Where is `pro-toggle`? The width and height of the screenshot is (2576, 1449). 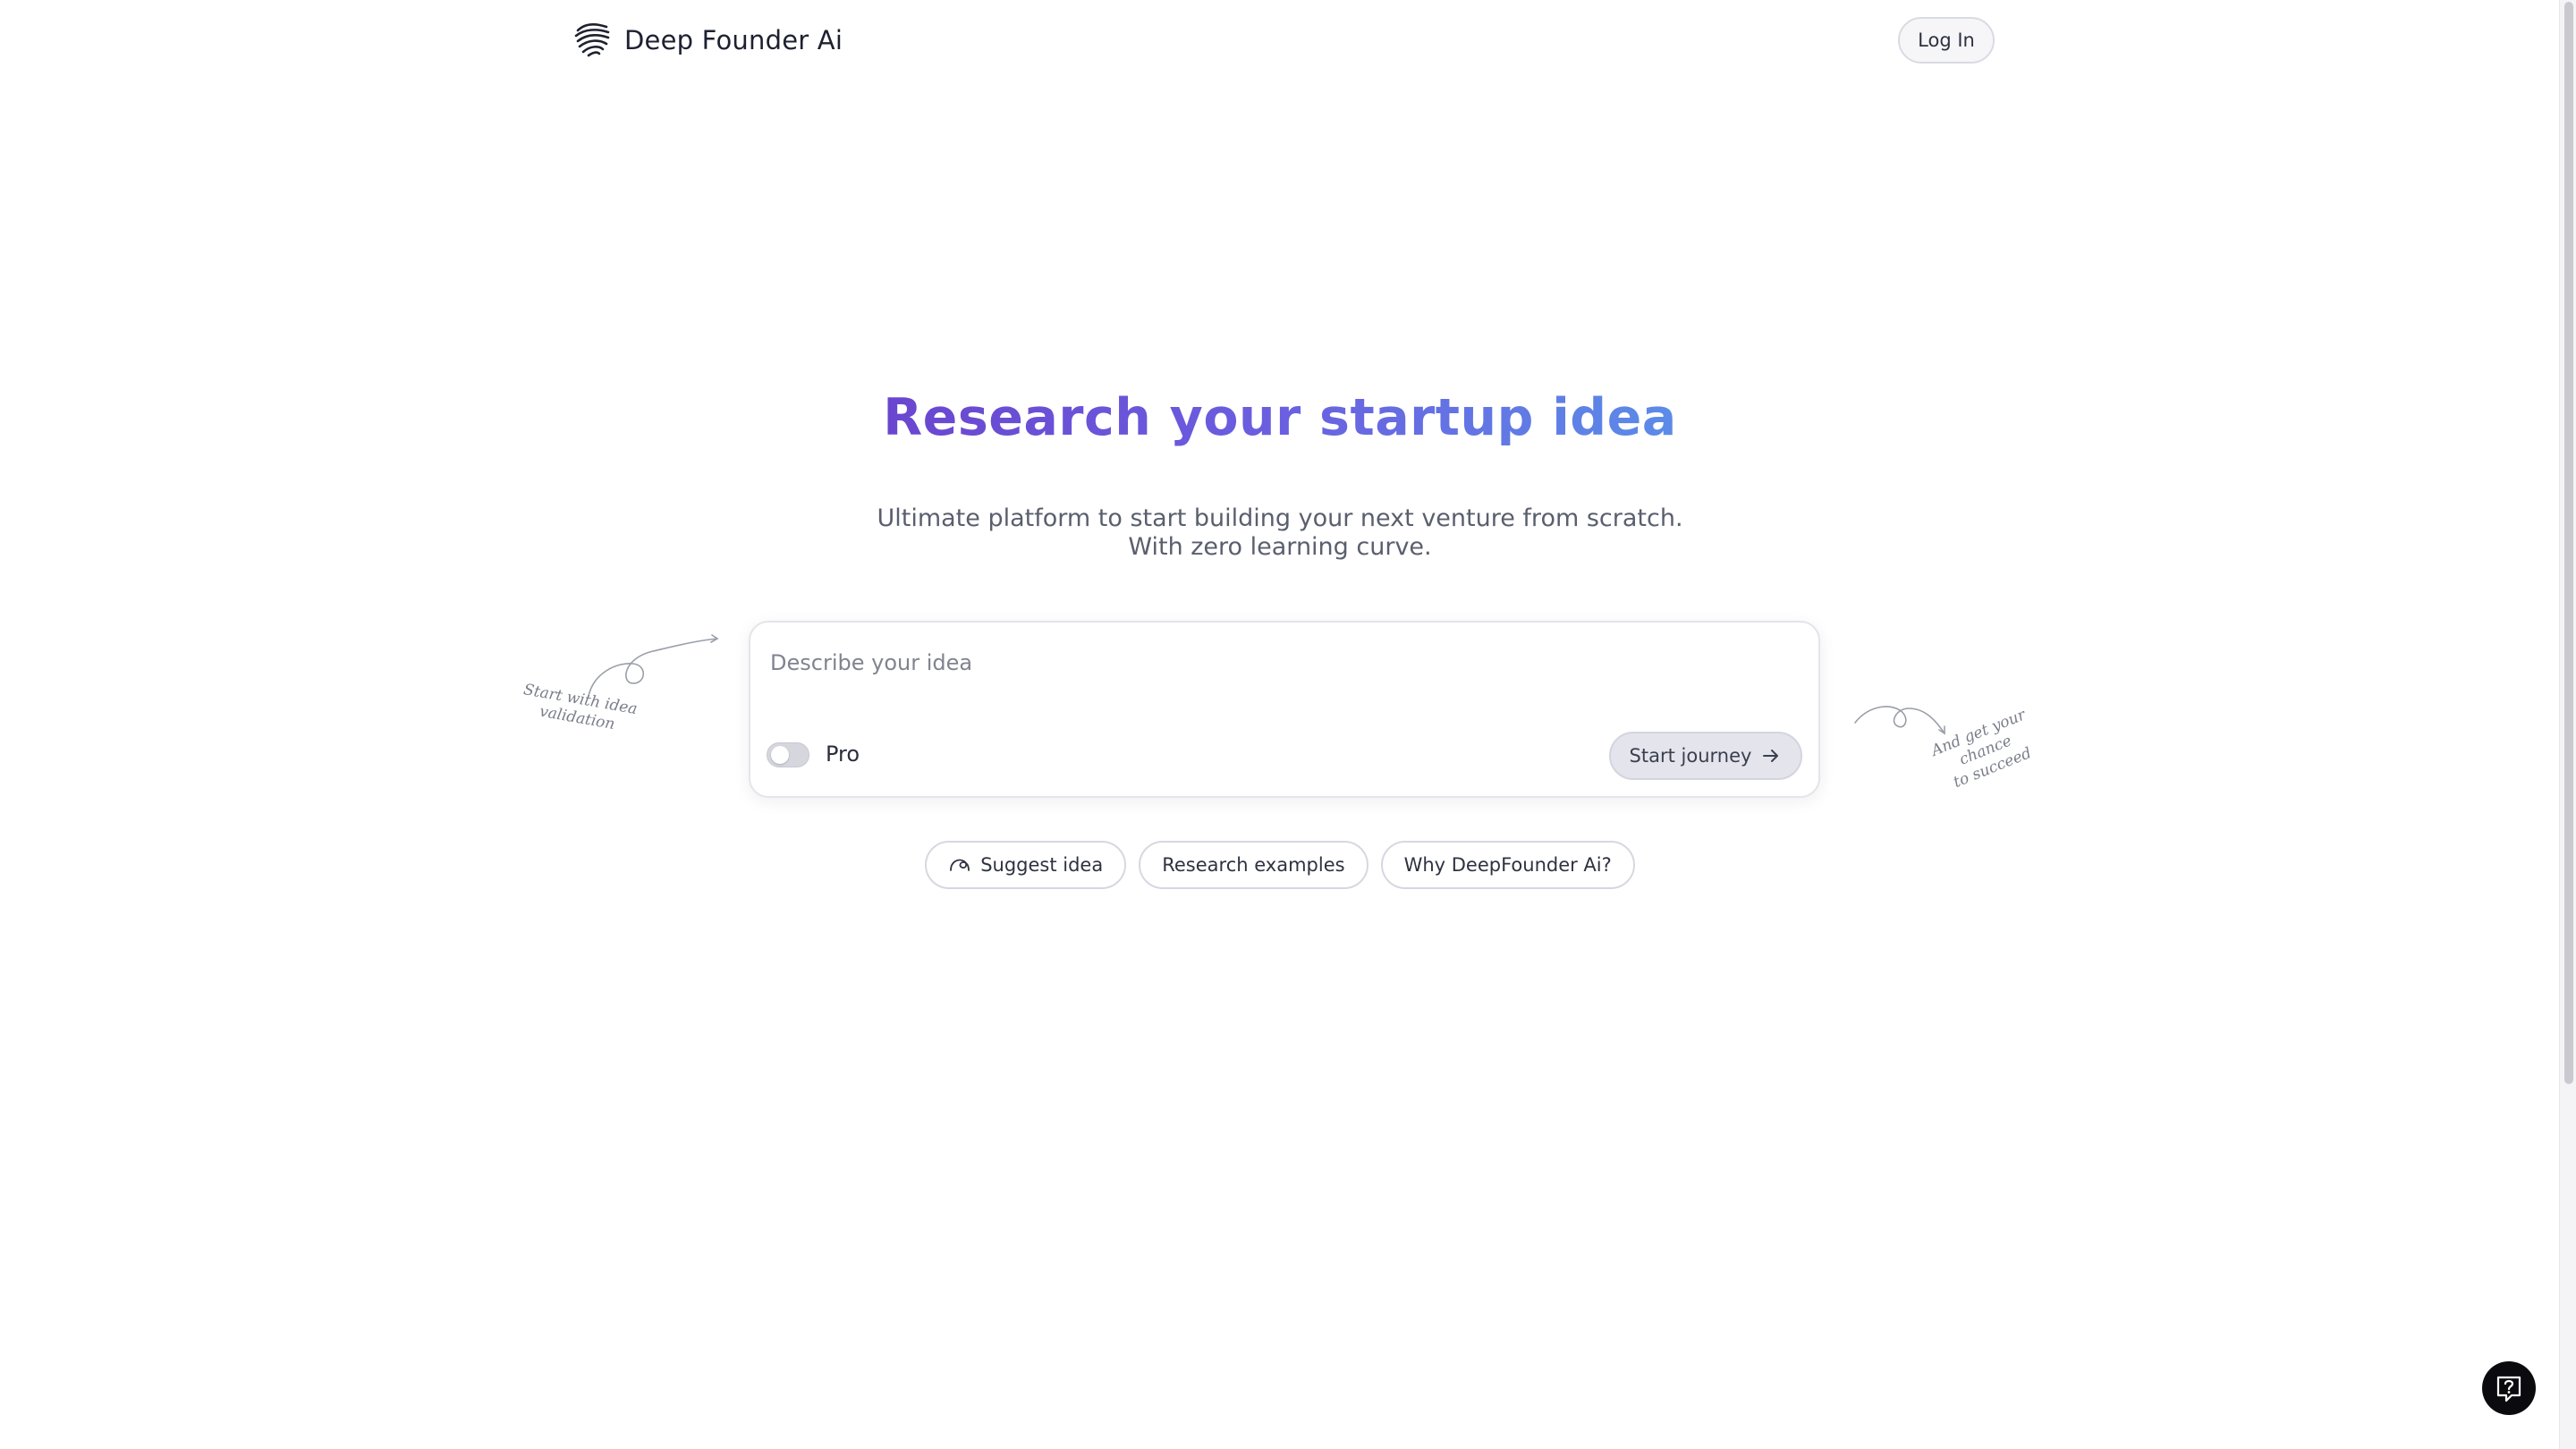
pro-toggle is located at coordinates (788, 754).